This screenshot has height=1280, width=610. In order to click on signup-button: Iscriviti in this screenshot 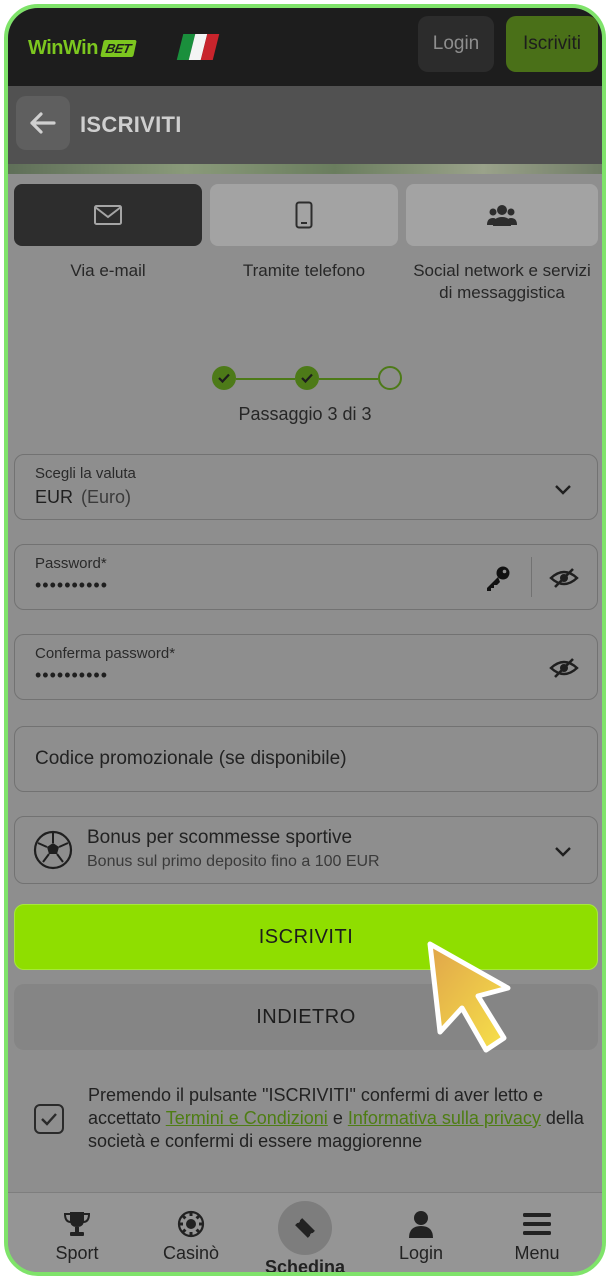, I will do `click(552, 44)`.